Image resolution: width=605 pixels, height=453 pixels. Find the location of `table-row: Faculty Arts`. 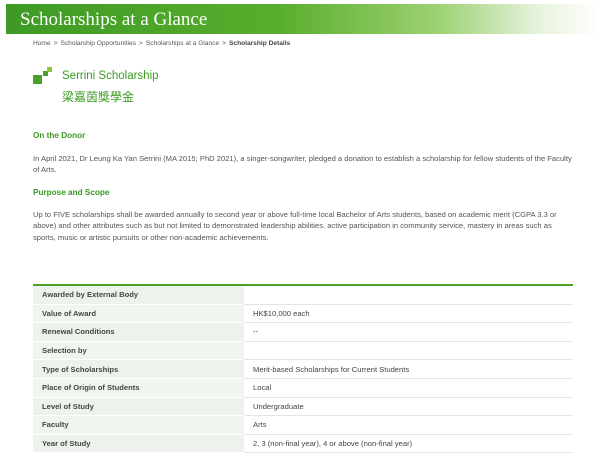

table-row: Faculty Arts is located at coordinates (303, 425).